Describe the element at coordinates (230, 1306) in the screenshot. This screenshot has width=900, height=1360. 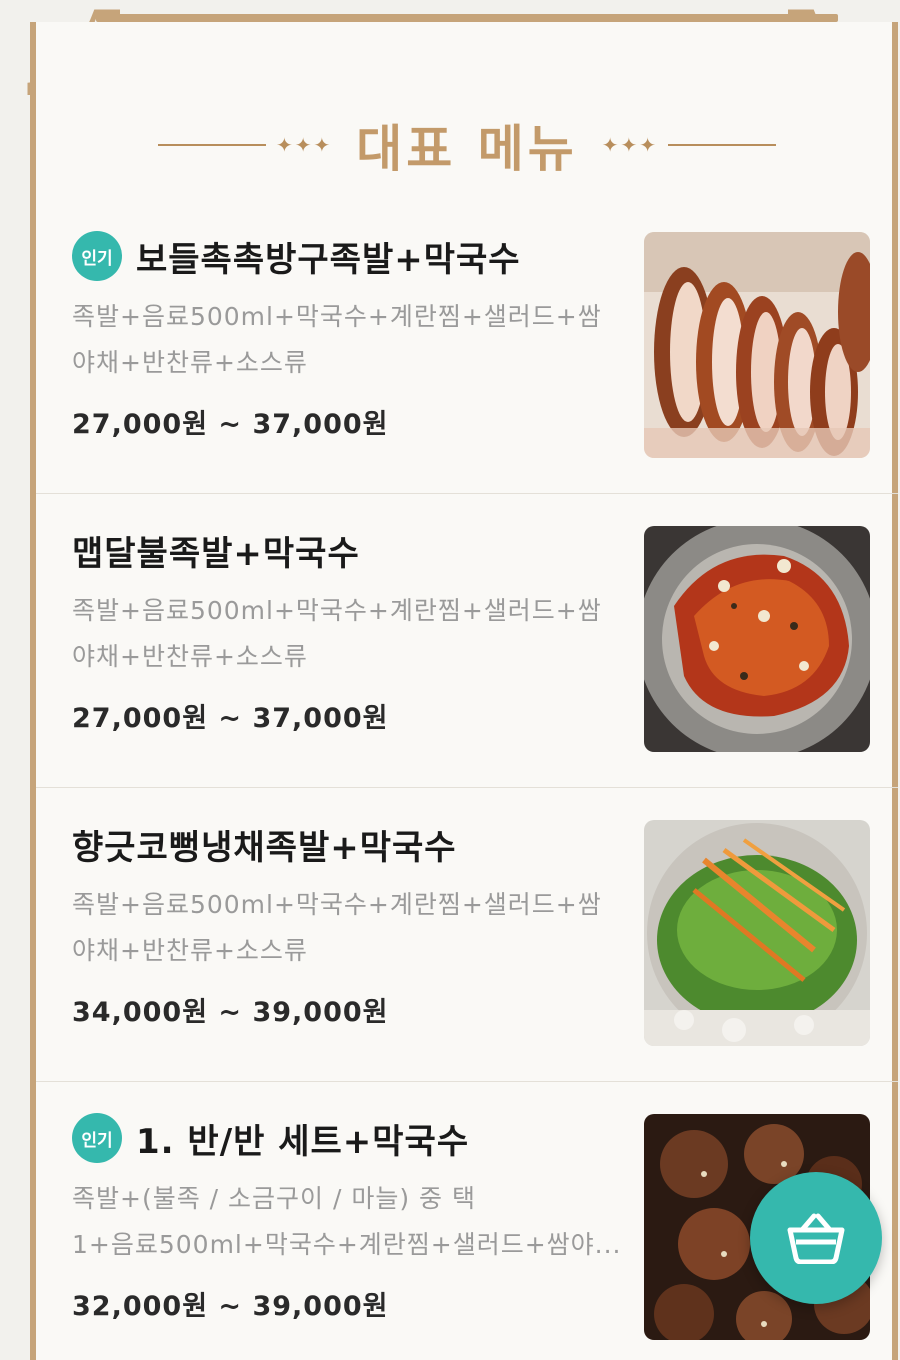
I see `menu-item-price: 32,000원 ~ 39,000원` at that location.